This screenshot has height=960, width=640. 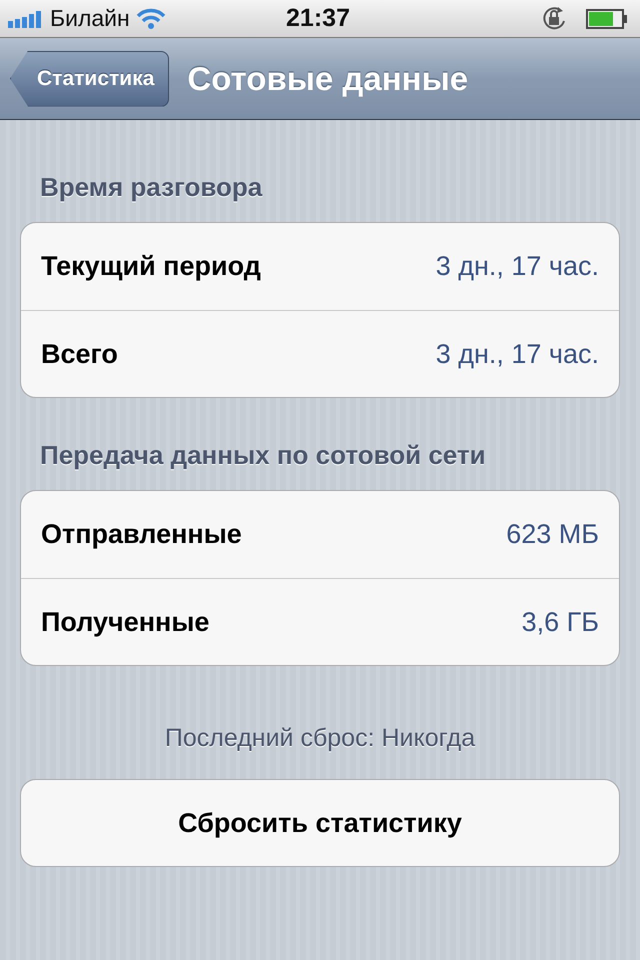 I want to click on row-label: Отправленные, so click(x=141, y=534).